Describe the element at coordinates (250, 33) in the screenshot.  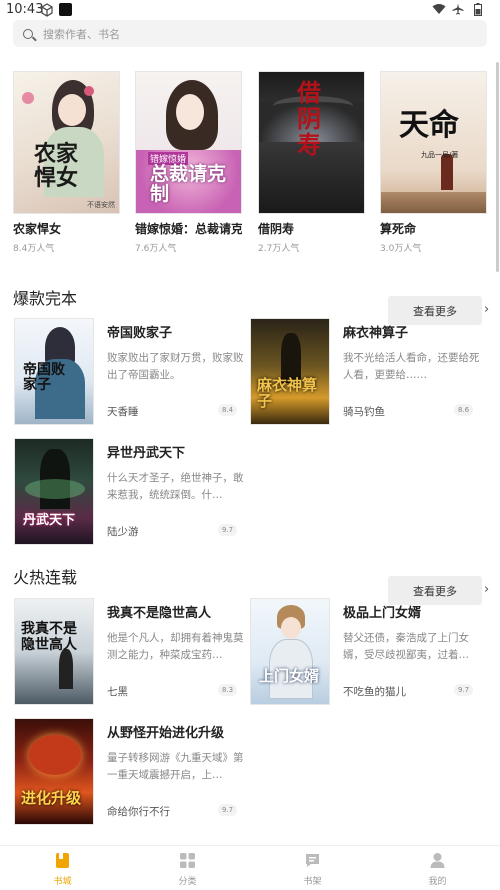
I see `search-input: 搜索作者、书名` at that location.